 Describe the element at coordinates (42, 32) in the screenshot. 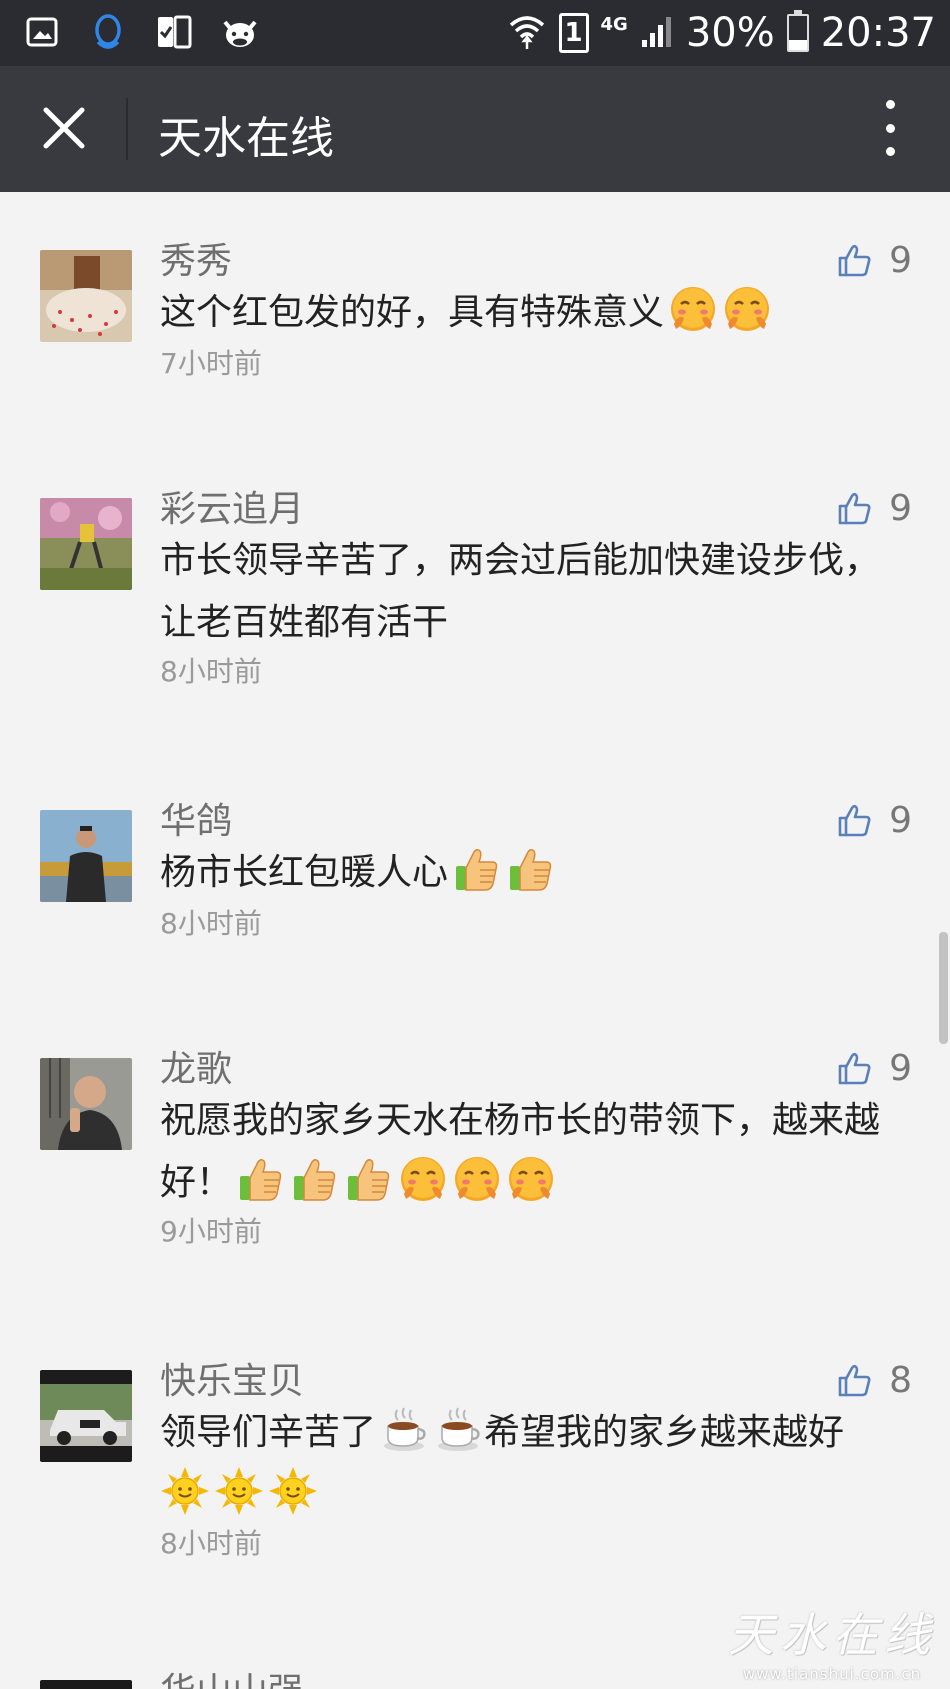

I see `gallery-icon` at that location.